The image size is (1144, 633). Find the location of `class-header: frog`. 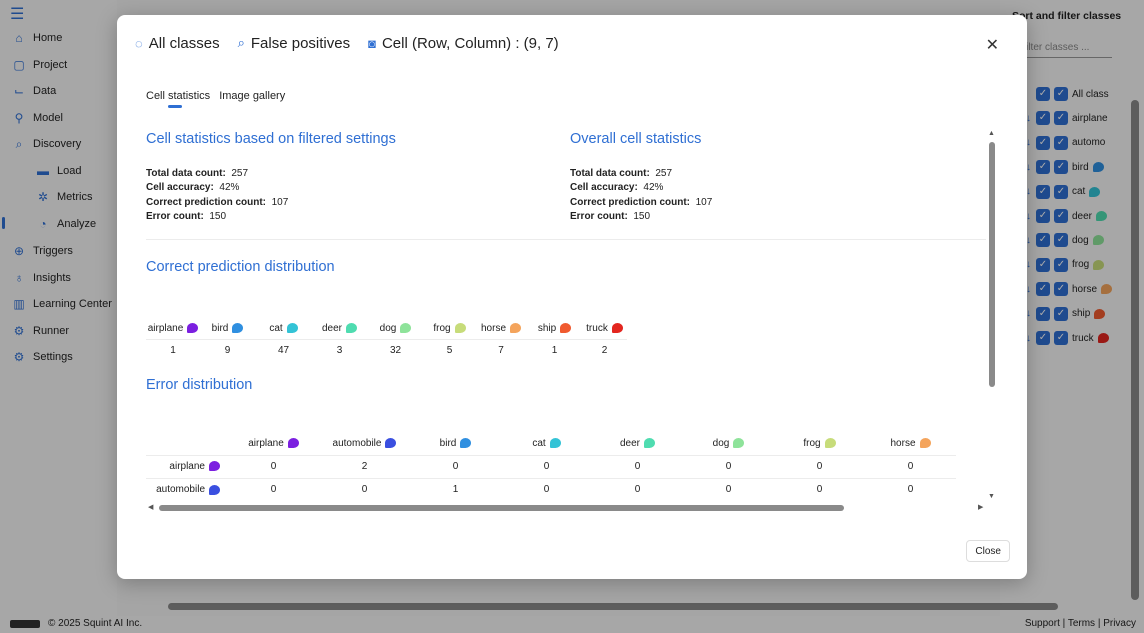

class-header: frog is located at coordinates (449, 328).